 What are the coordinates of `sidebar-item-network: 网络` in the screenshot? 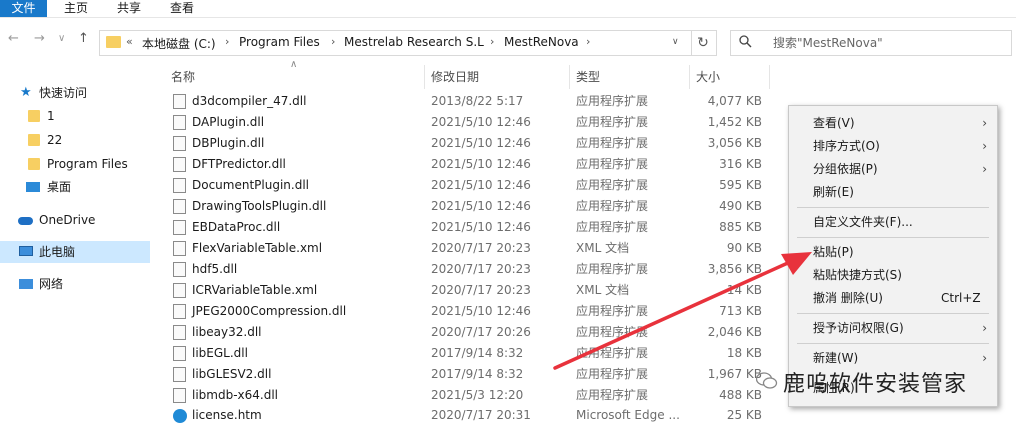 It's located at (75, 284).